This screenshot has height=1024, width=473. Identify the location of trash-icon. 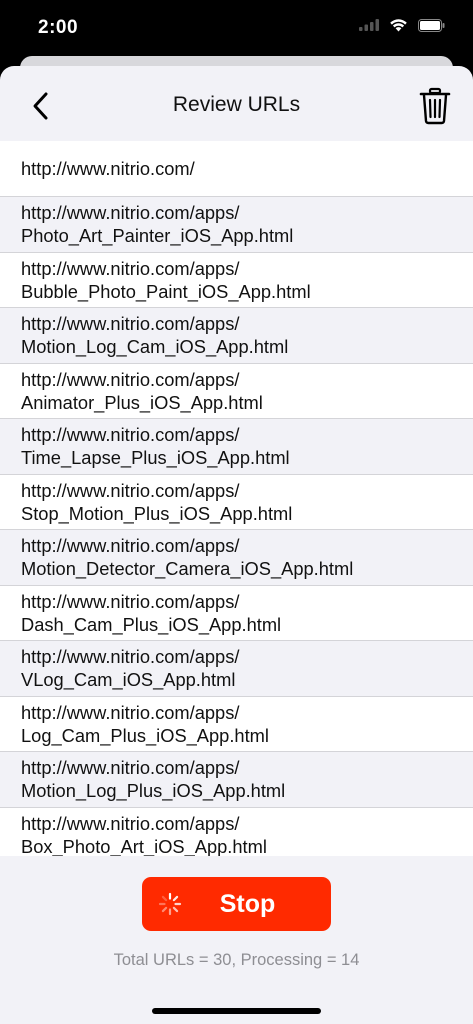
(435, 106).